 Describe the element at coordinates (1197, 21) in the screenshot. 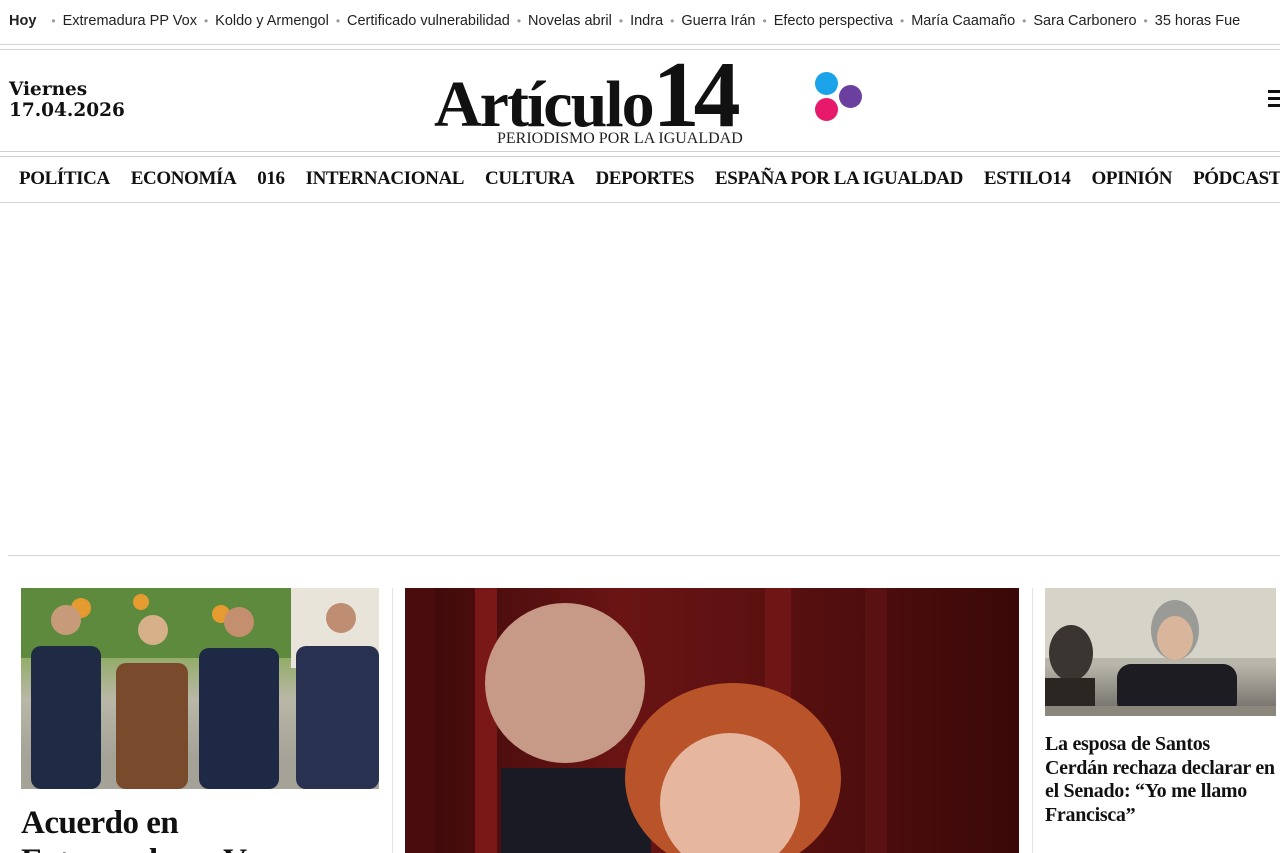

I see `trending-link: 35 horas Fue` at that location.